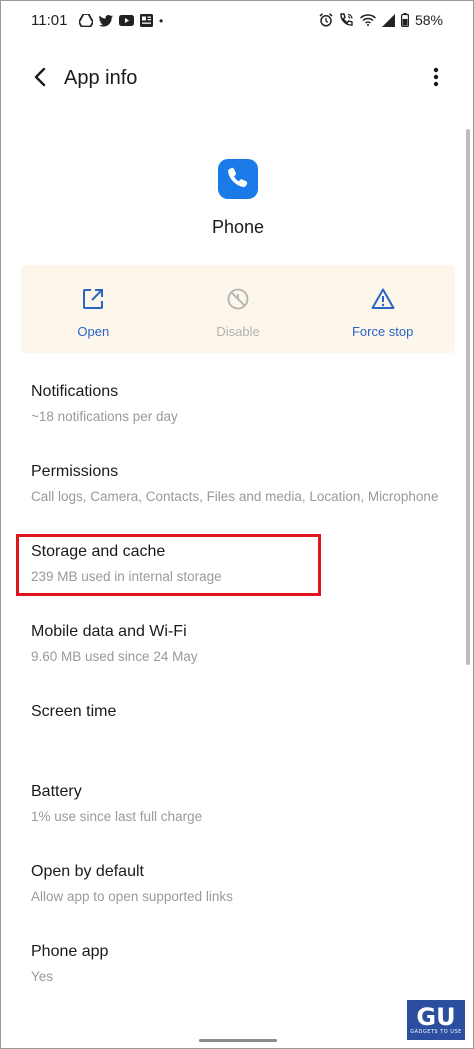 This screenshot has width=474, height=1049. Describe the element at coordinates (468, 397) in the screenshot. I see `scrollbar` at that location.